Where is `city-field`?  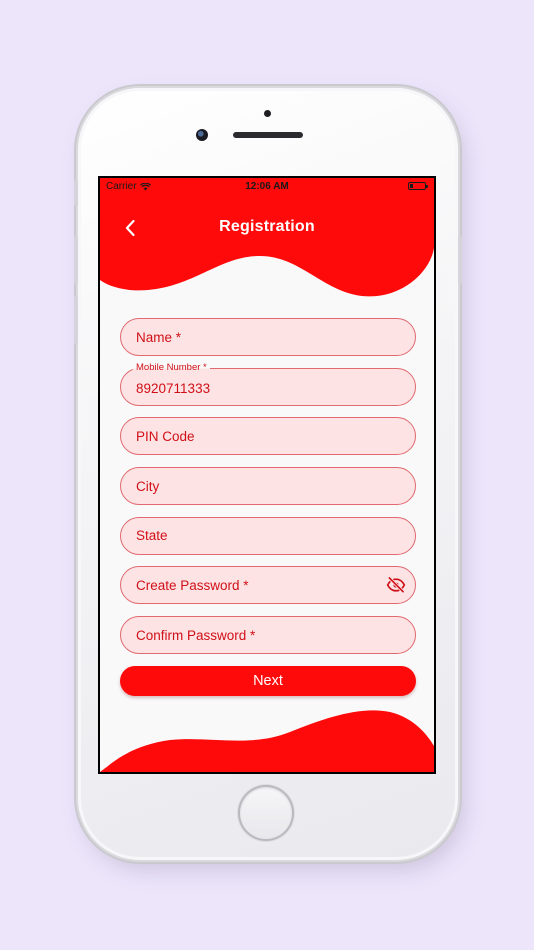 city-field is located at coordinates (268, 486).